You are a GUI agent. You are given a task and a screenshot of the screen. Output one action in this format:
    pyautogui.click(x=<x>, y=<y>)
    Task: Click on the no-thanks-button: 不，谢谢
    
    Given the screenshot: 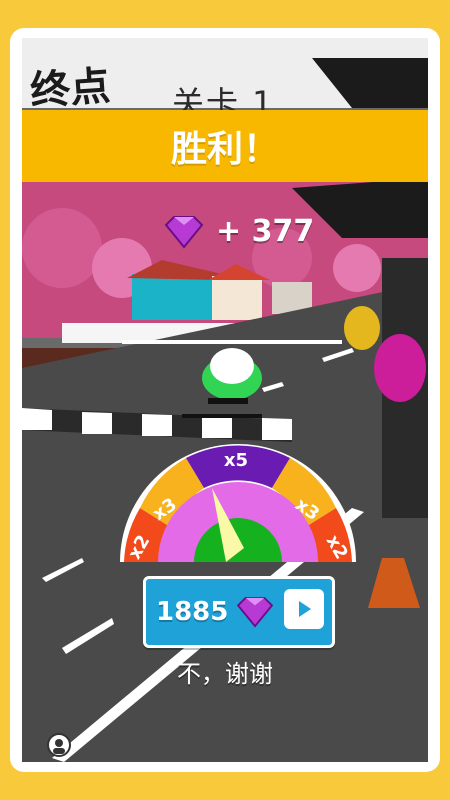 What is the action you would take?
    pyautogui.click(x=225, y=671)
    